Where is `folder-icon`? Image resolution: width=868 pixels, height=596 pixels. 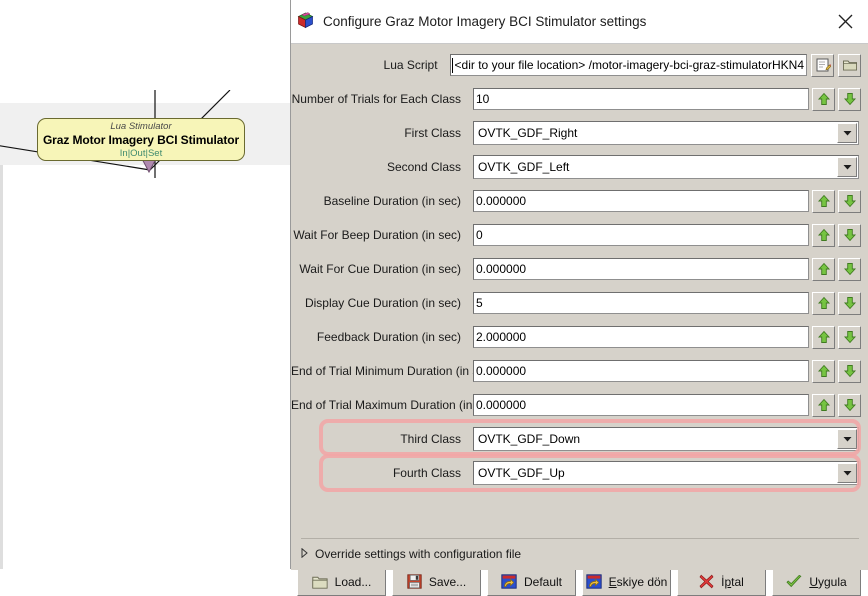
folder-icon is located at coordinates (849, 65).